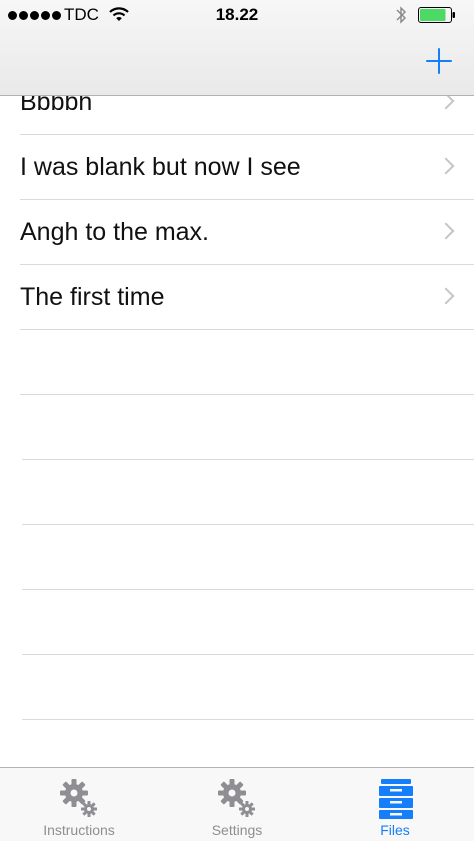 This screenshot has height=841, width=474. I want to click on row-title: I was blank but now I see, so click(160, 167).